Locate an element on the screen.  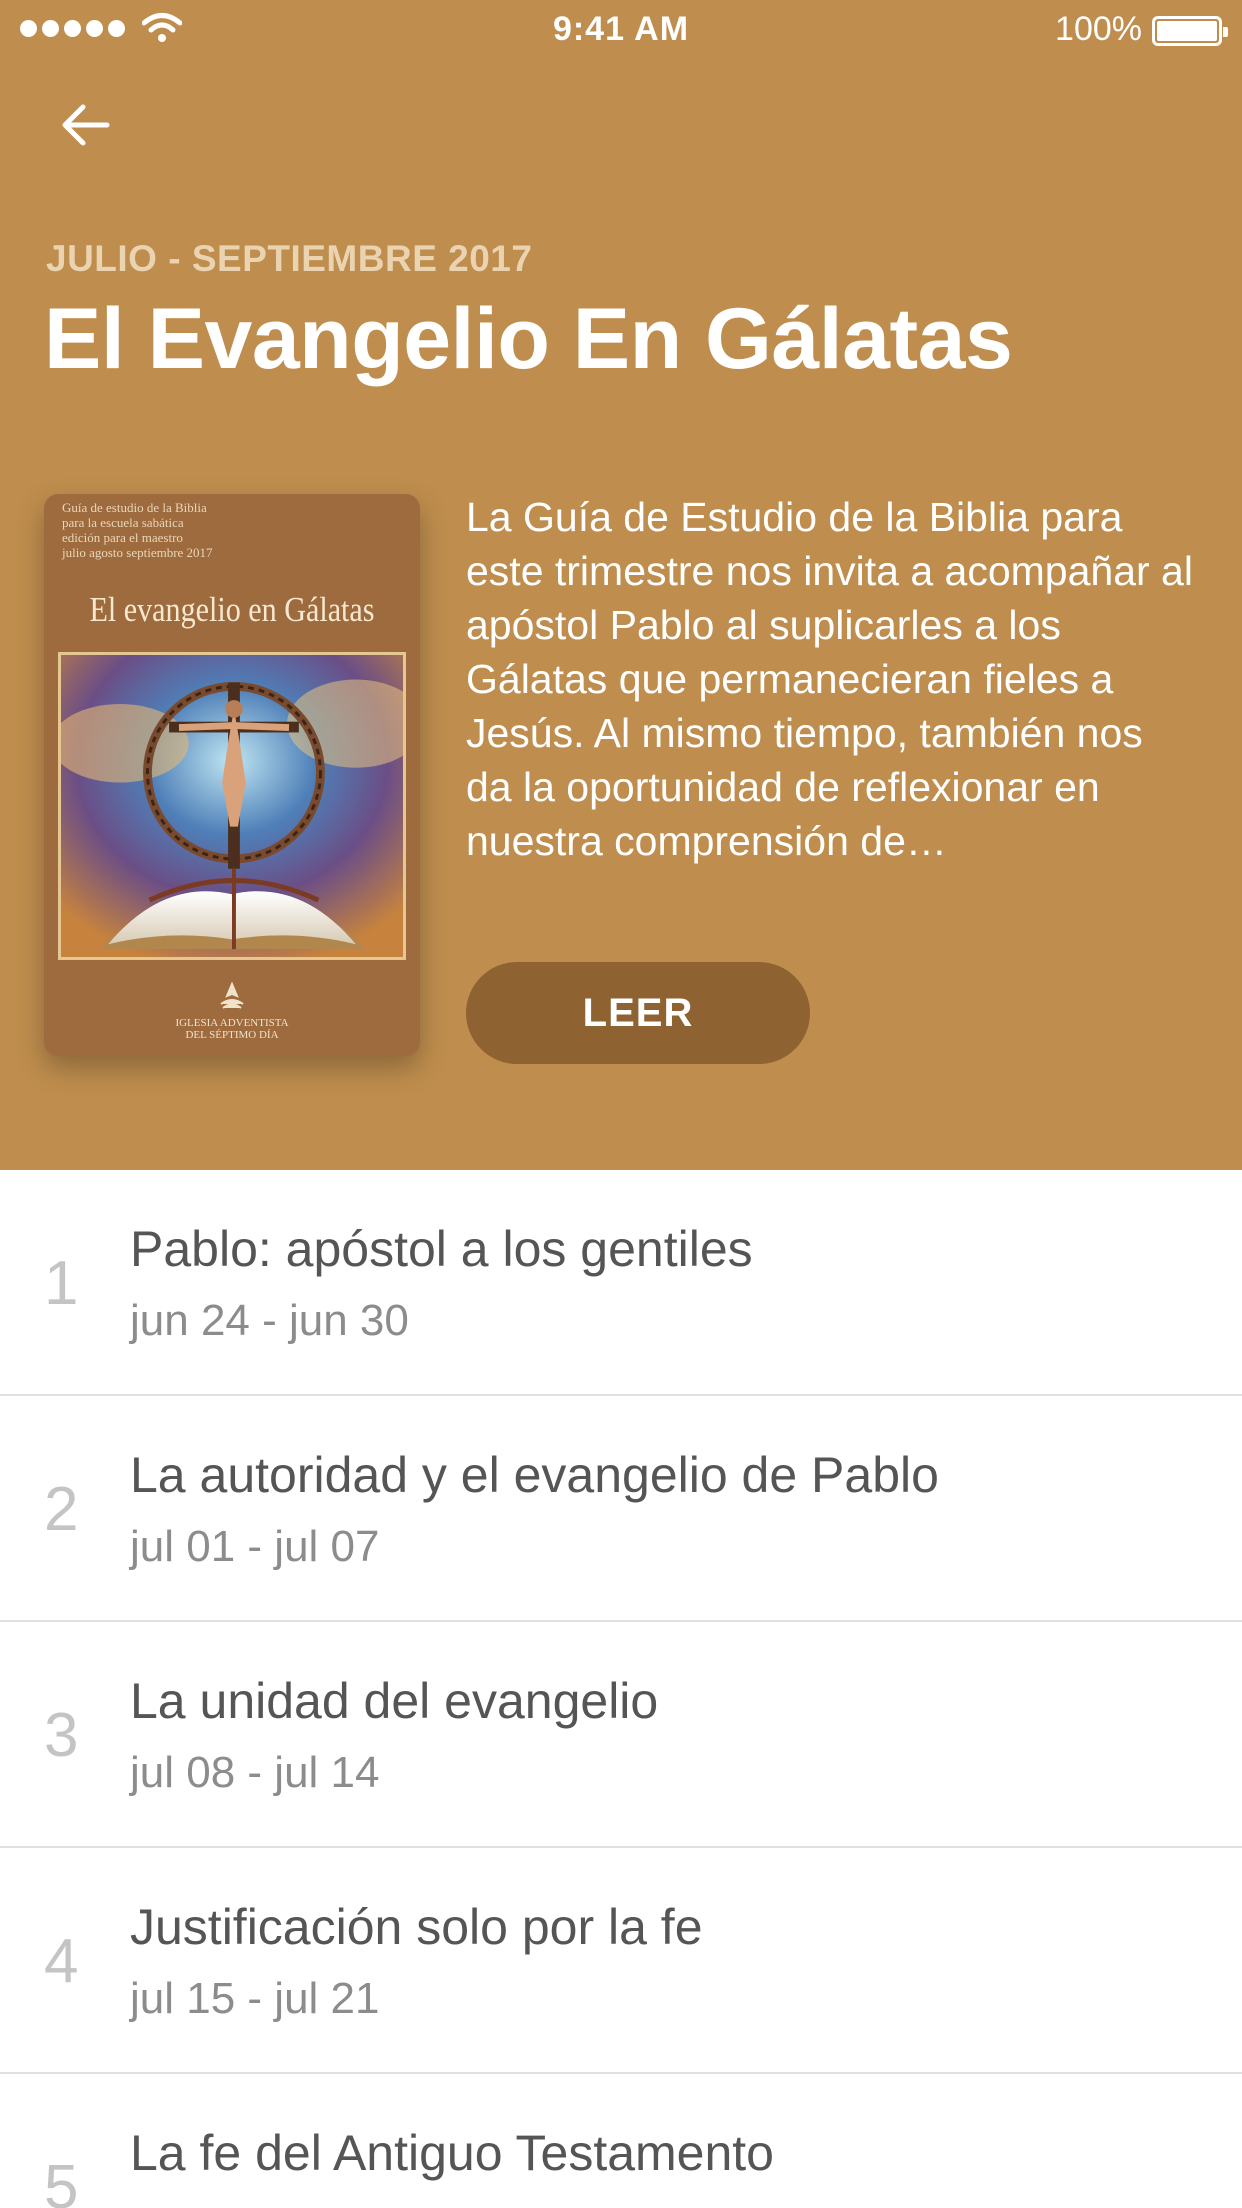
cover-title: El evangelio en Gálatas is located at coordinates (232, 609).